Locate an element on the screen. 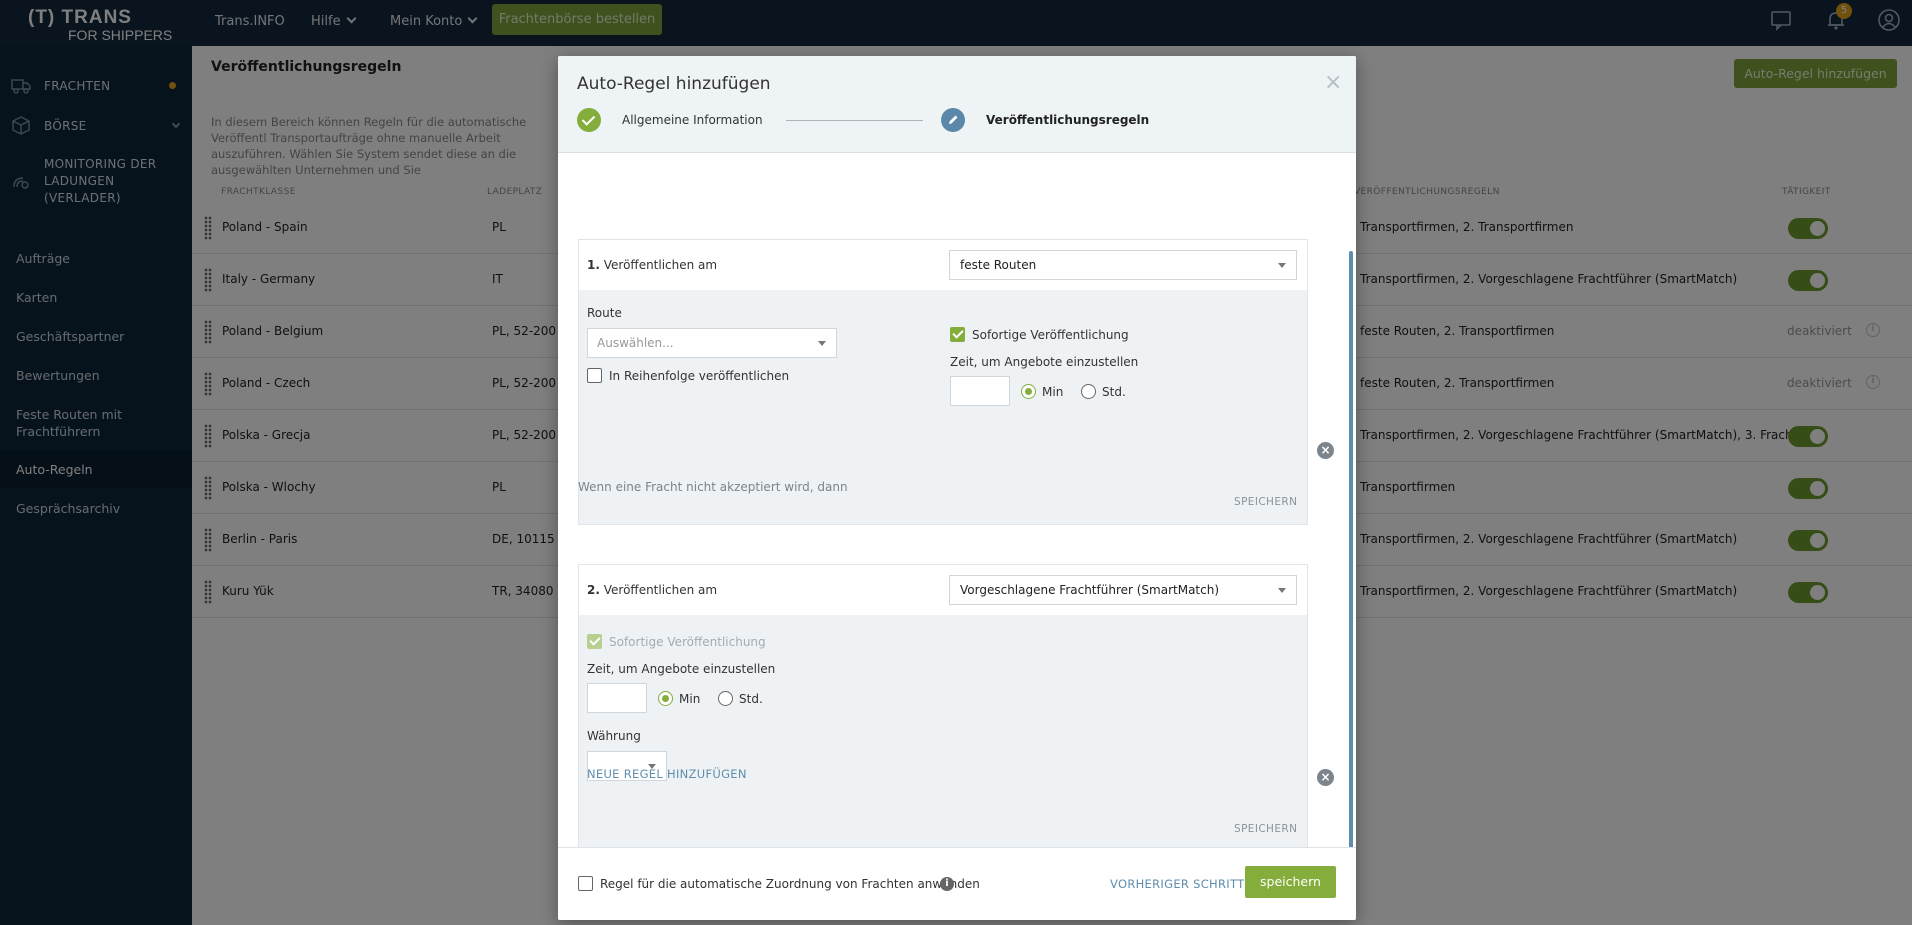 Image resolution: width=1912 pixels, height=925 pixels. rule-2-save-button: SPEICHERN is located at coordinates (1265, 829).